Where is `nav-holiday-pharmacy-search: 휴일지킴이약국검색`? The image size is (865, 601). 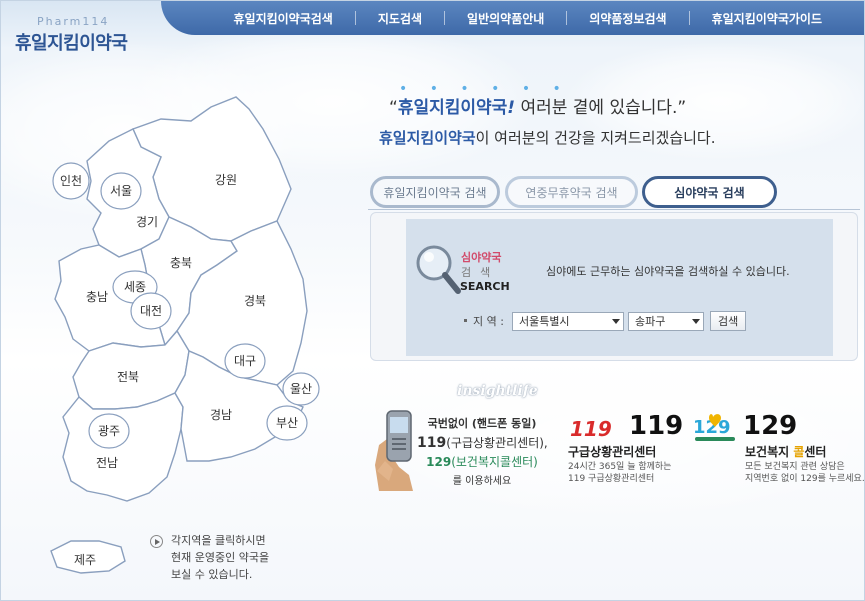
nav-holiday-pharmacy-search: 휴일지킴이약국검색 is located at coordinates (282, 18).